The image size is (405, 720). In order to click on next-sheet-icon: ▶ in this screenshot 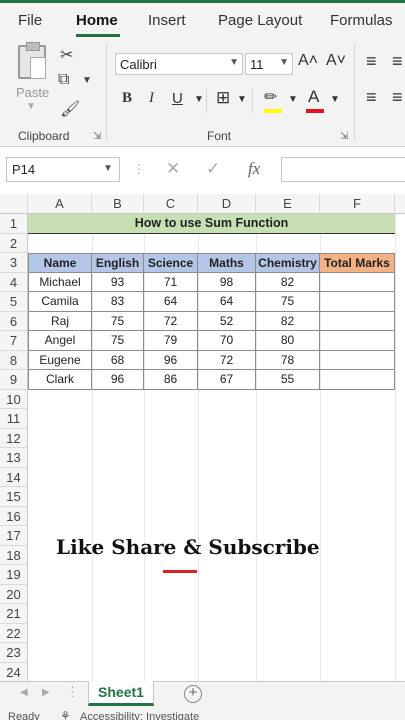, I will do `click(46, 692)`.